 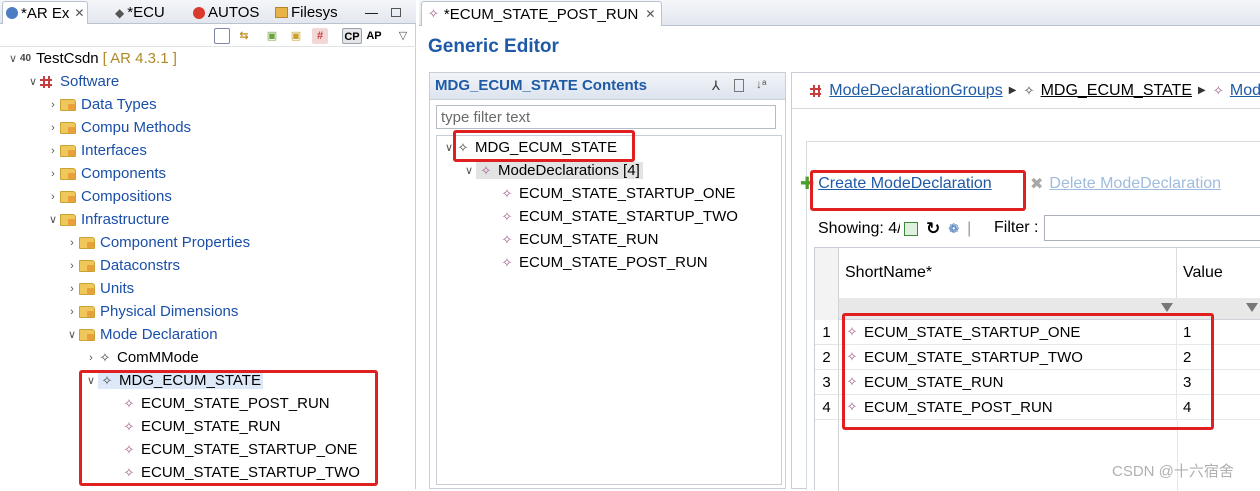 I want to click on shortname-filter-strip, so click(x=1008, y=309).